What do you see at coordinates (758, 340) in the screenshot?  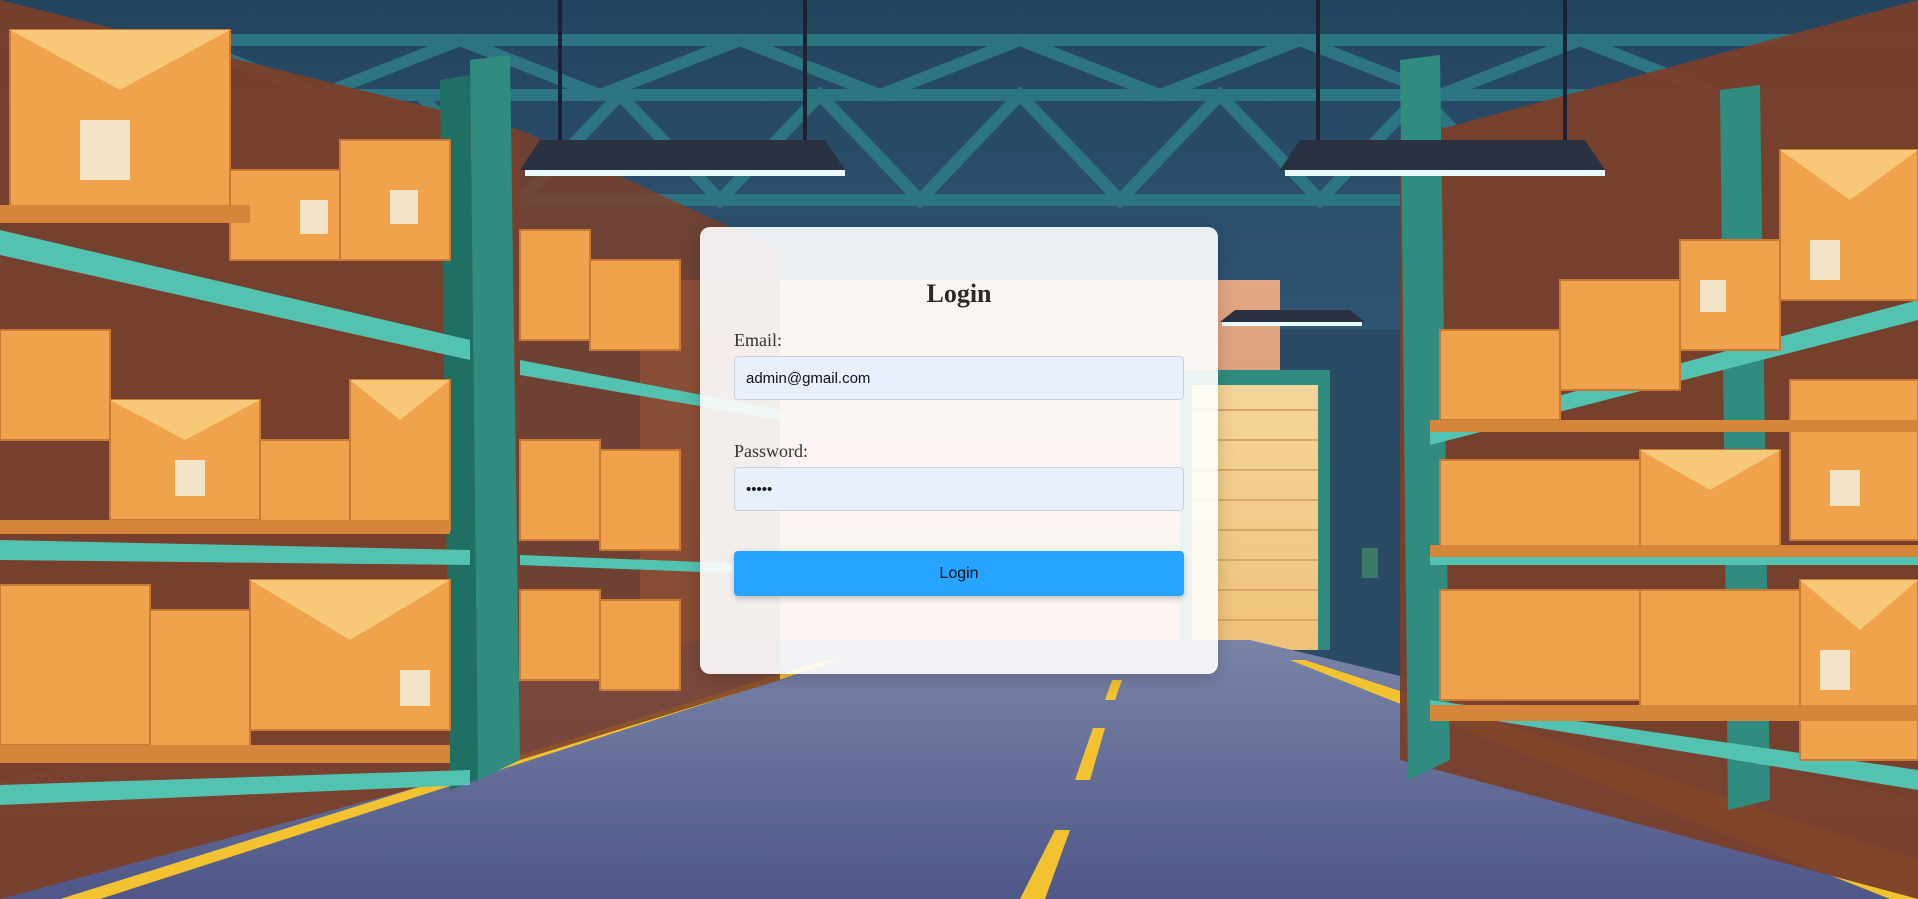 I see `email-label: Email:` at bounding box center [758, 340].